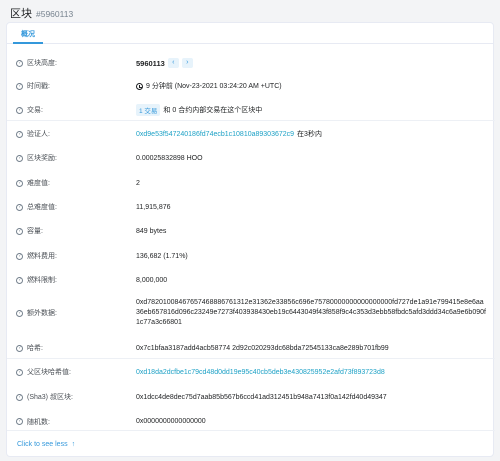 This screenshot has height=461, width=500. What do you see at coordinates (138, 183) in the screenshot?
I see `difficulty-value: 2` at bounding box center [138, 183].